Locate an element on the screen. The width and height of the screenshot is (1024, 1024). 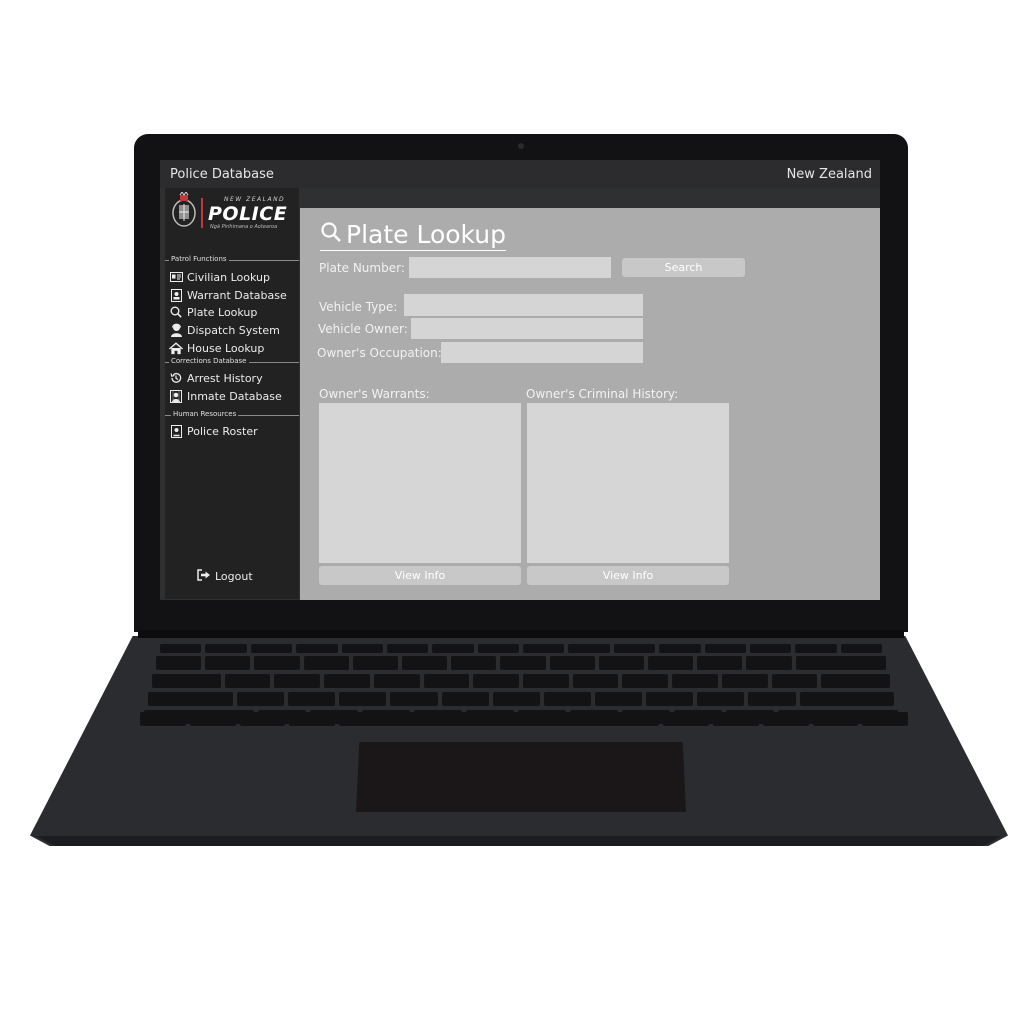
dispatcher-icon is located at coordinates (176, 330).